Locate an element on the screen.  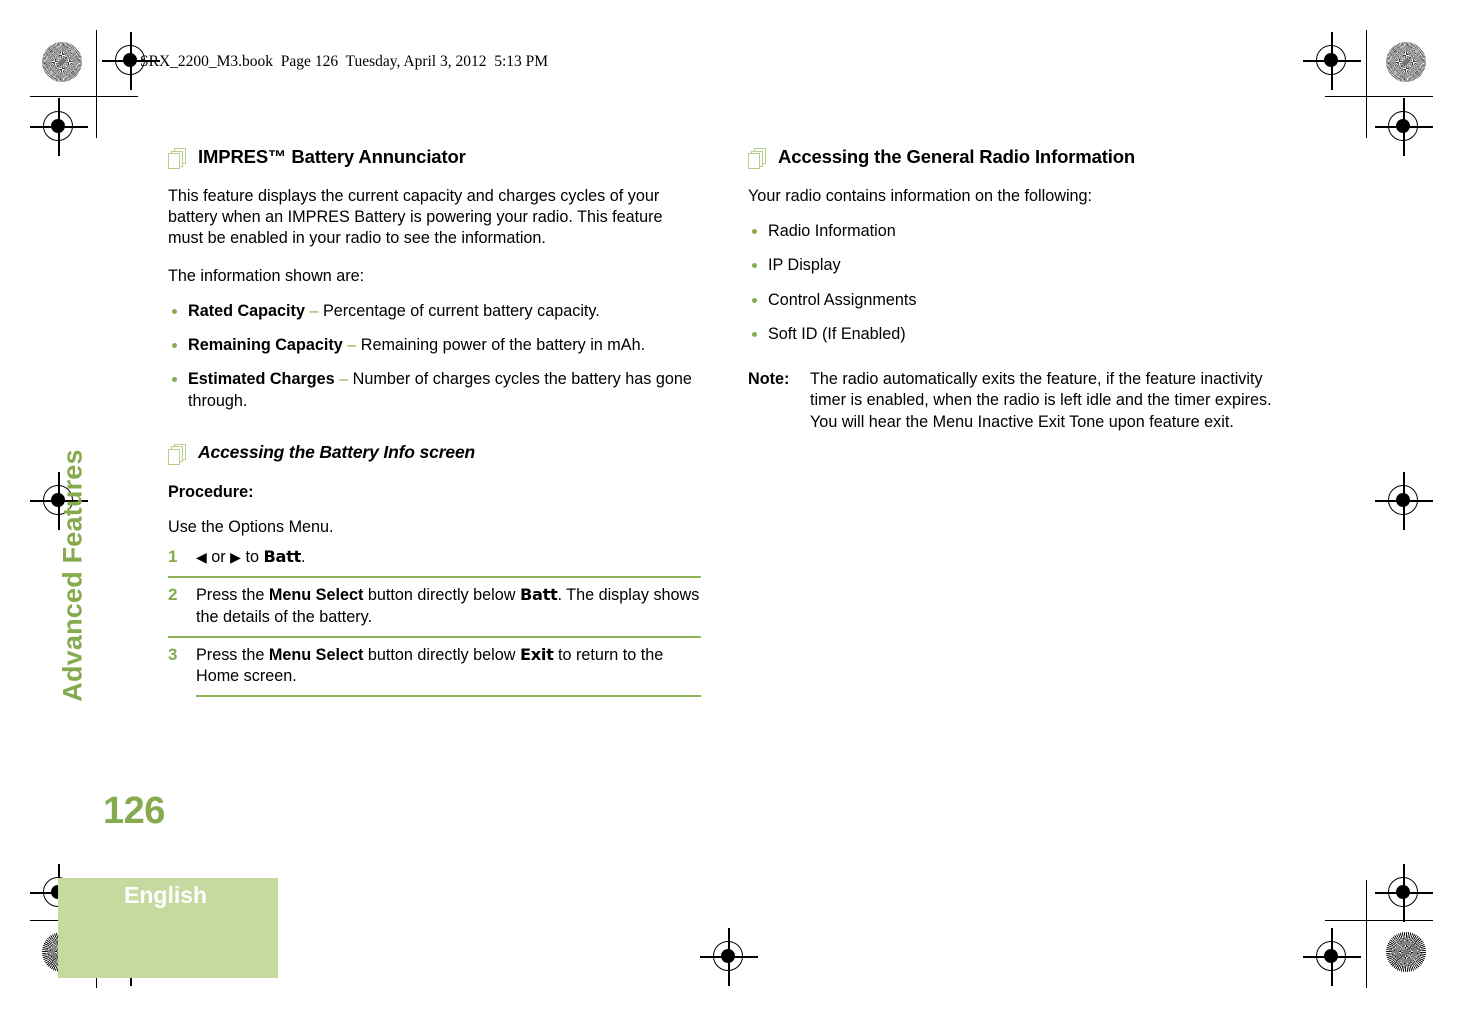
definition-term: Rated Capacity is located at coordinates (246, 310).